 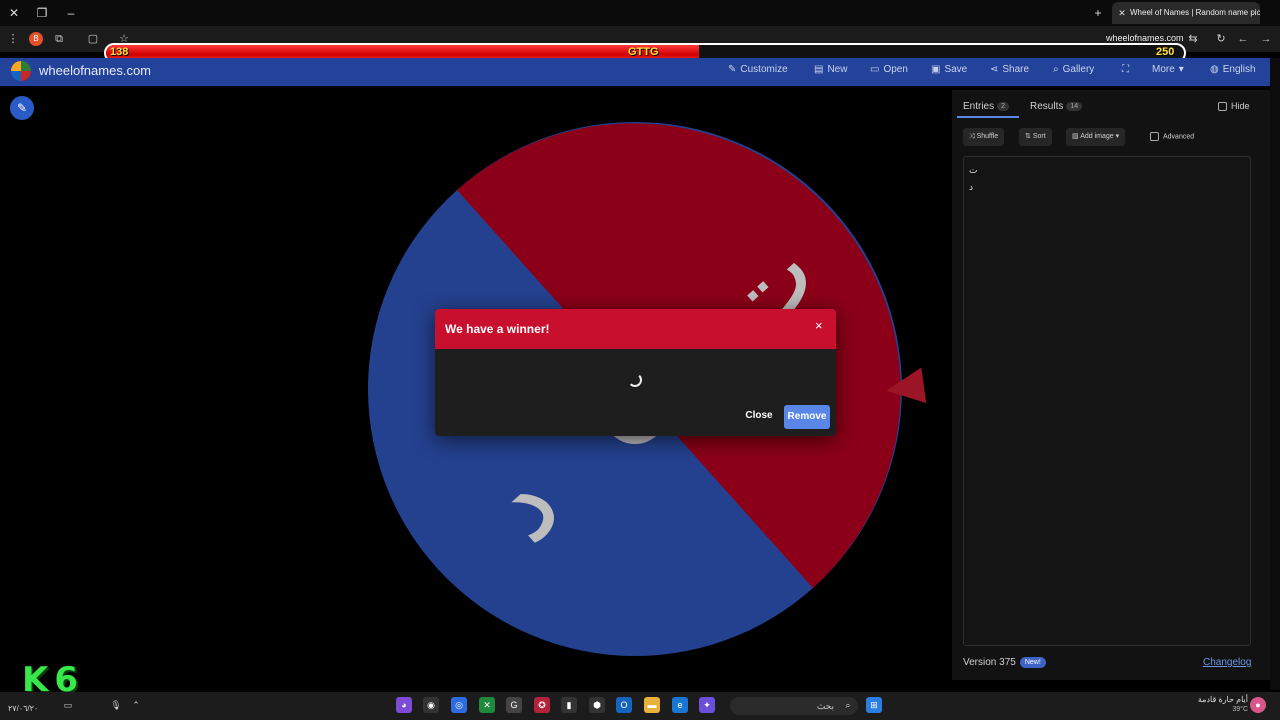 What do you see at coordinates (973, 171) in the screenshot?
I see `entry-item: ت` at bounding box center [973, 171].